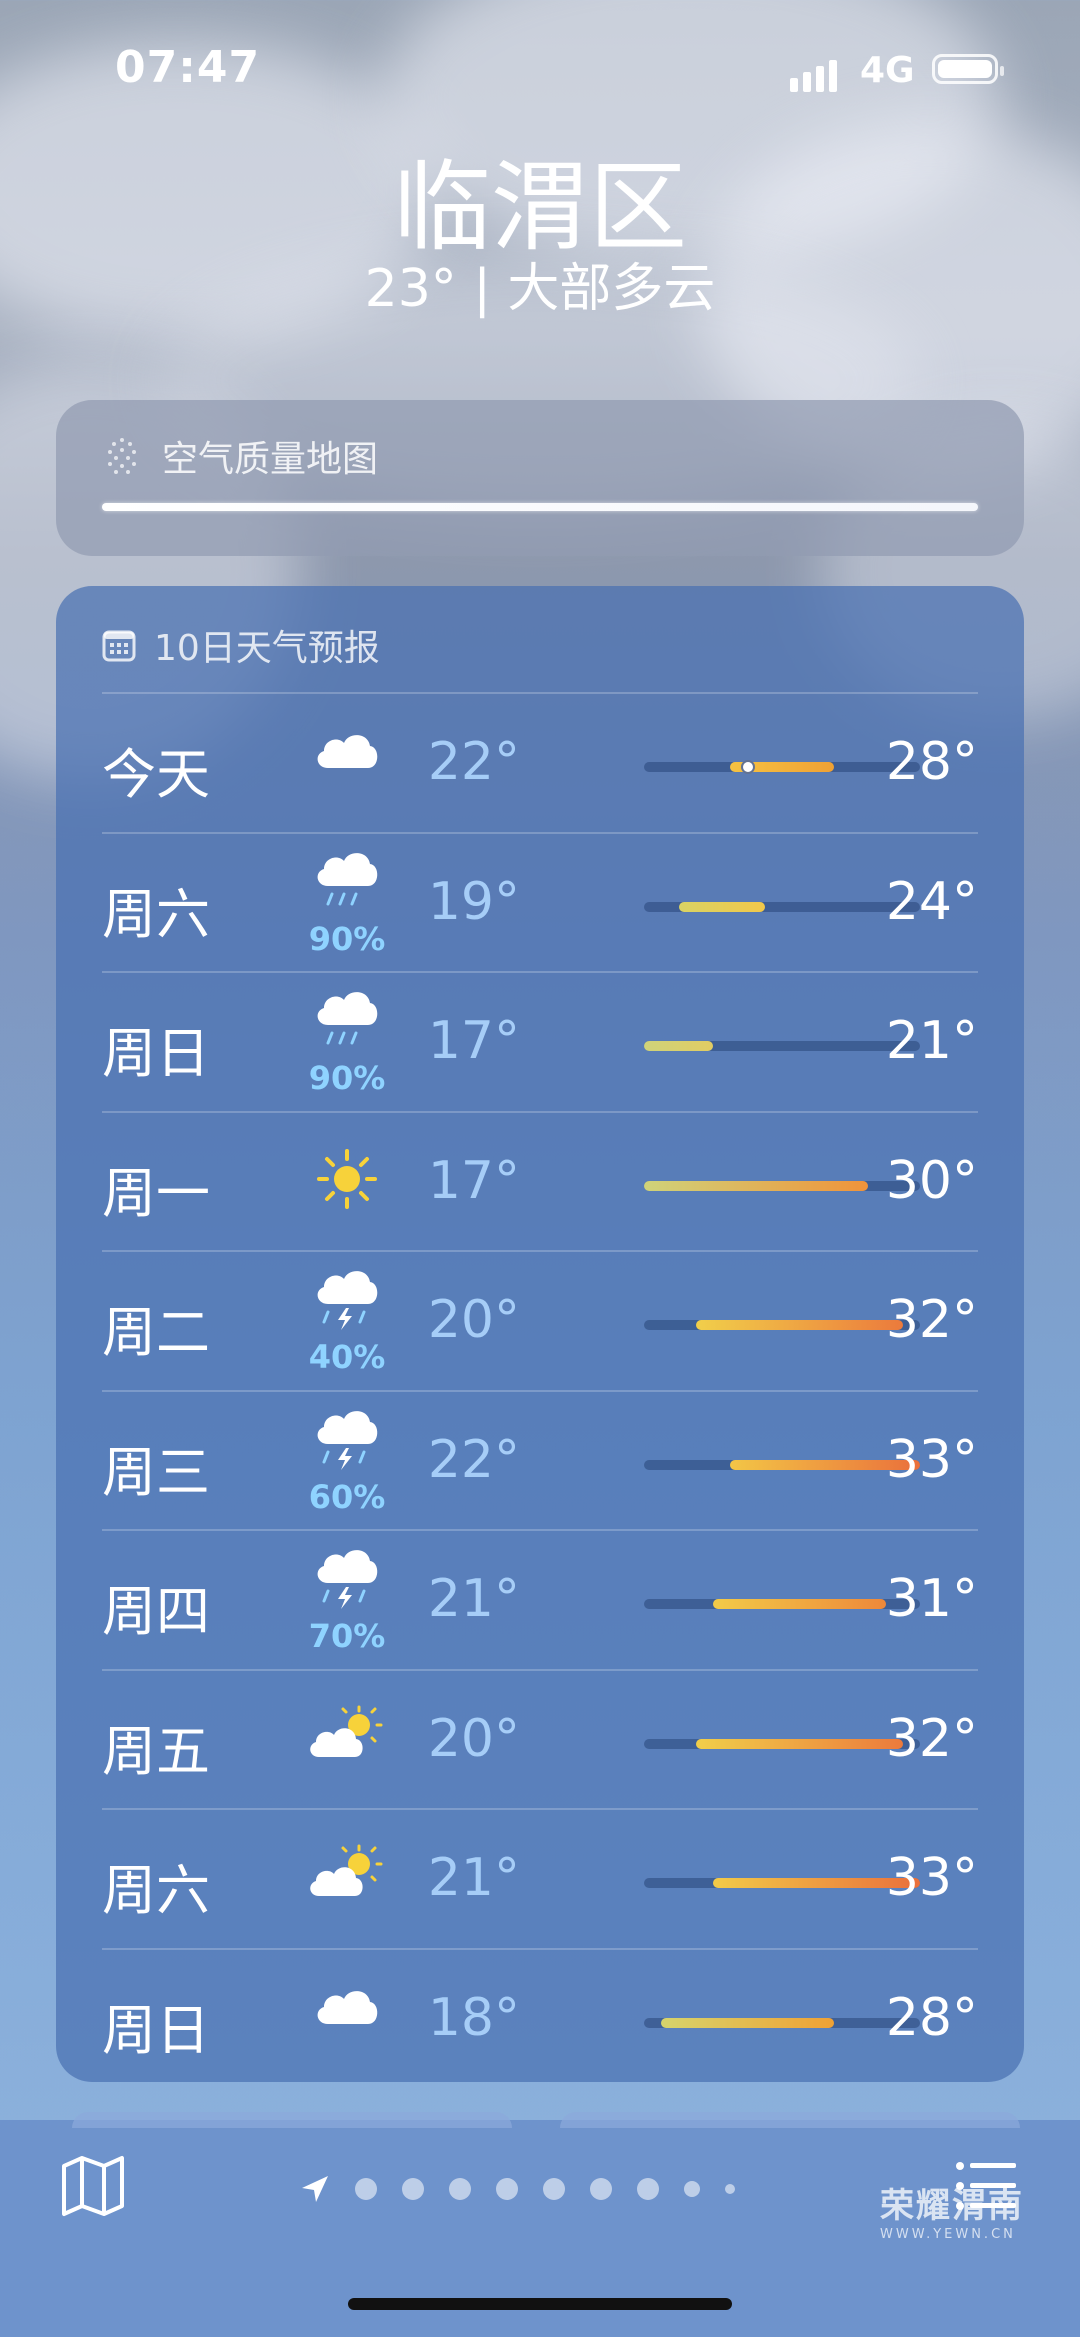 Image resolution: width=1080 pixels, height=2337 pixels. I want to click on forecast-row: 周日 18° 28°, so click(540, 2018).